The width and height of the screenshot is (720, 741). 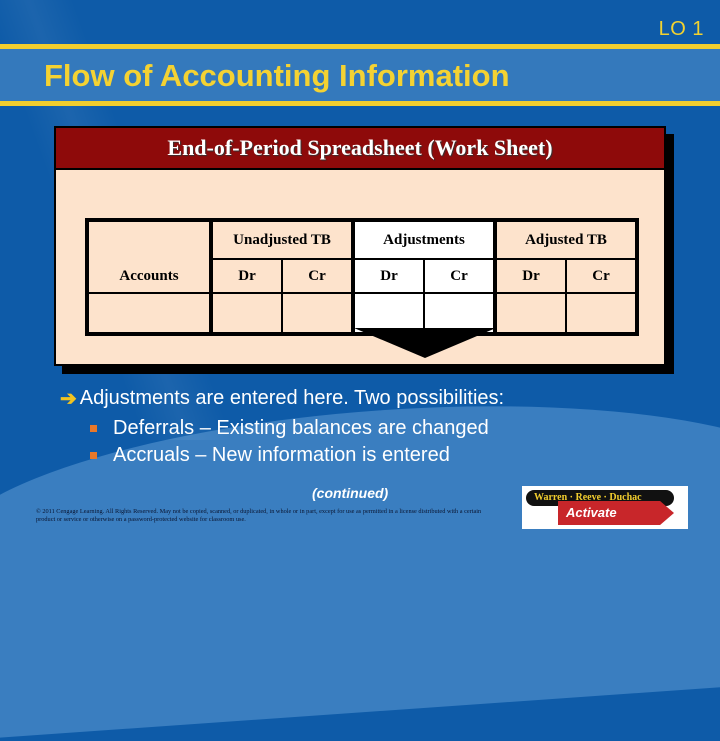 What do you see at coordinates (425, 343) in the screenshot?
I see `arrow-down-icon` at bounding box center [425, 343].